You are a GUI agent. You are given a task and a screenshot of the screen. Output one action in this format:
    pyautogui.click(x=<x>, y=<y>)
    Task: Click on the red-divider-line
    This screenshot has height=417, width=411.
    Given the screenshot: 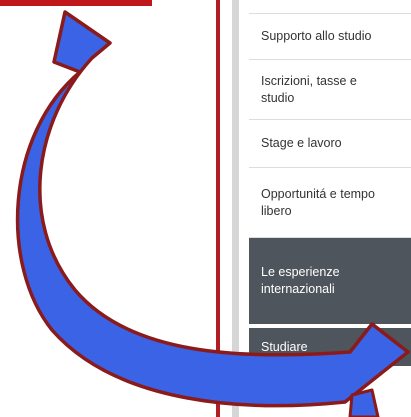 What is the action you would take?
    pyautogui.click(x=218, y=208)
    